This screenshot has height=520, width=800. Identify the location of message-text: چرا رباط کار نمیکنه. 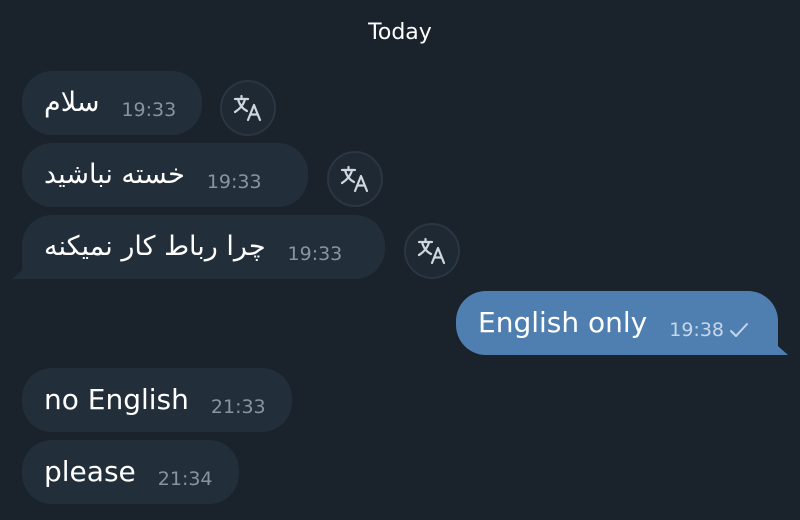
(155, 246).